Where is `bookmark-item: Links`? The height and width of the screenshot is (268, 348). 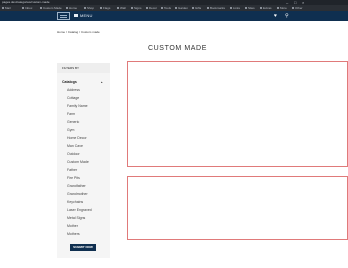
bookmark-item: Links is located at coordinates (235, 8).